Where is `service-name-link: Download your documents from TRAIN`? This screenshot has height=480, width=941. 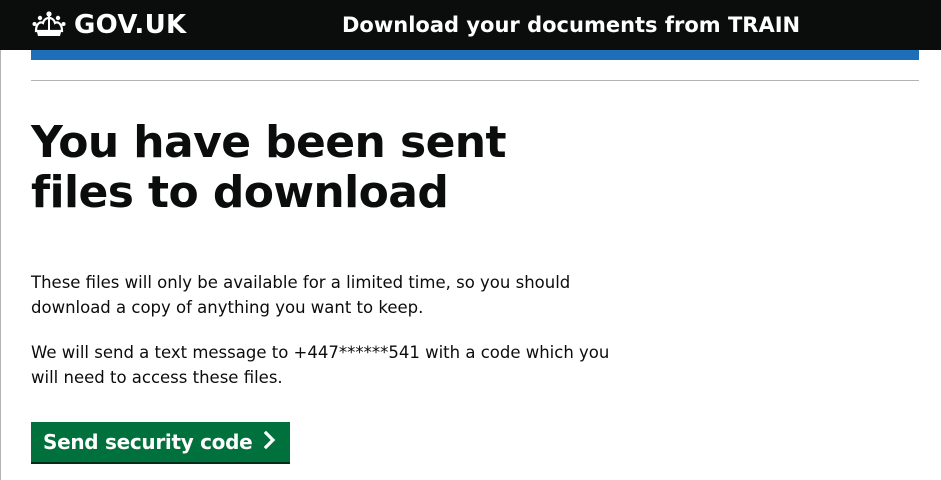 service-name-link: Download your documents from TRAIN is located at coordinates (571, 25).